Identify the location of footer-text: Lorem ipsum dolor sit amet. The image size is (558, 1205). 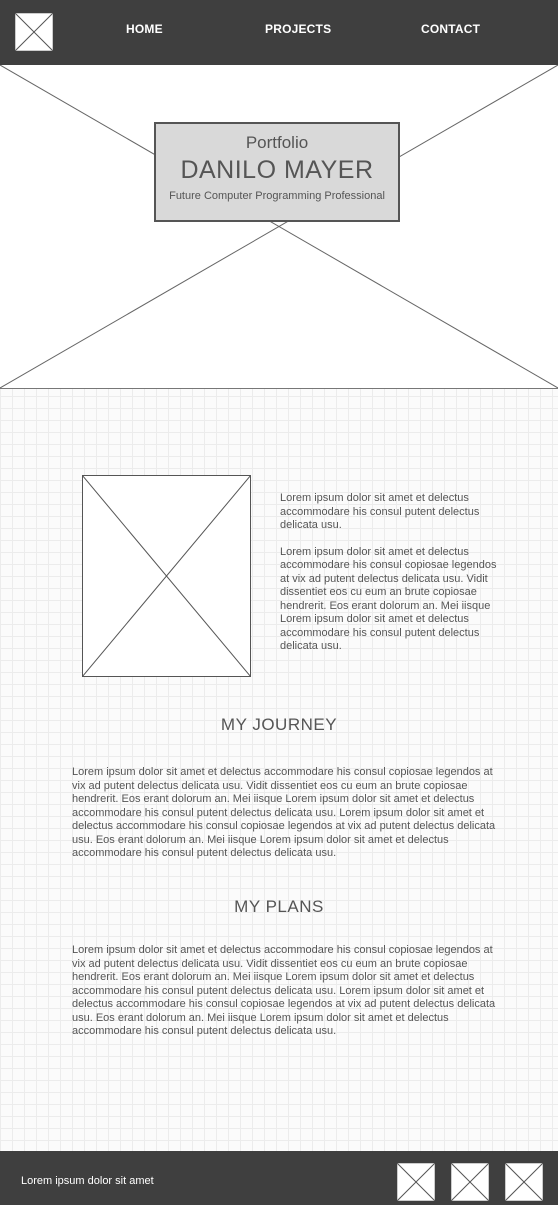
(87, 1181).